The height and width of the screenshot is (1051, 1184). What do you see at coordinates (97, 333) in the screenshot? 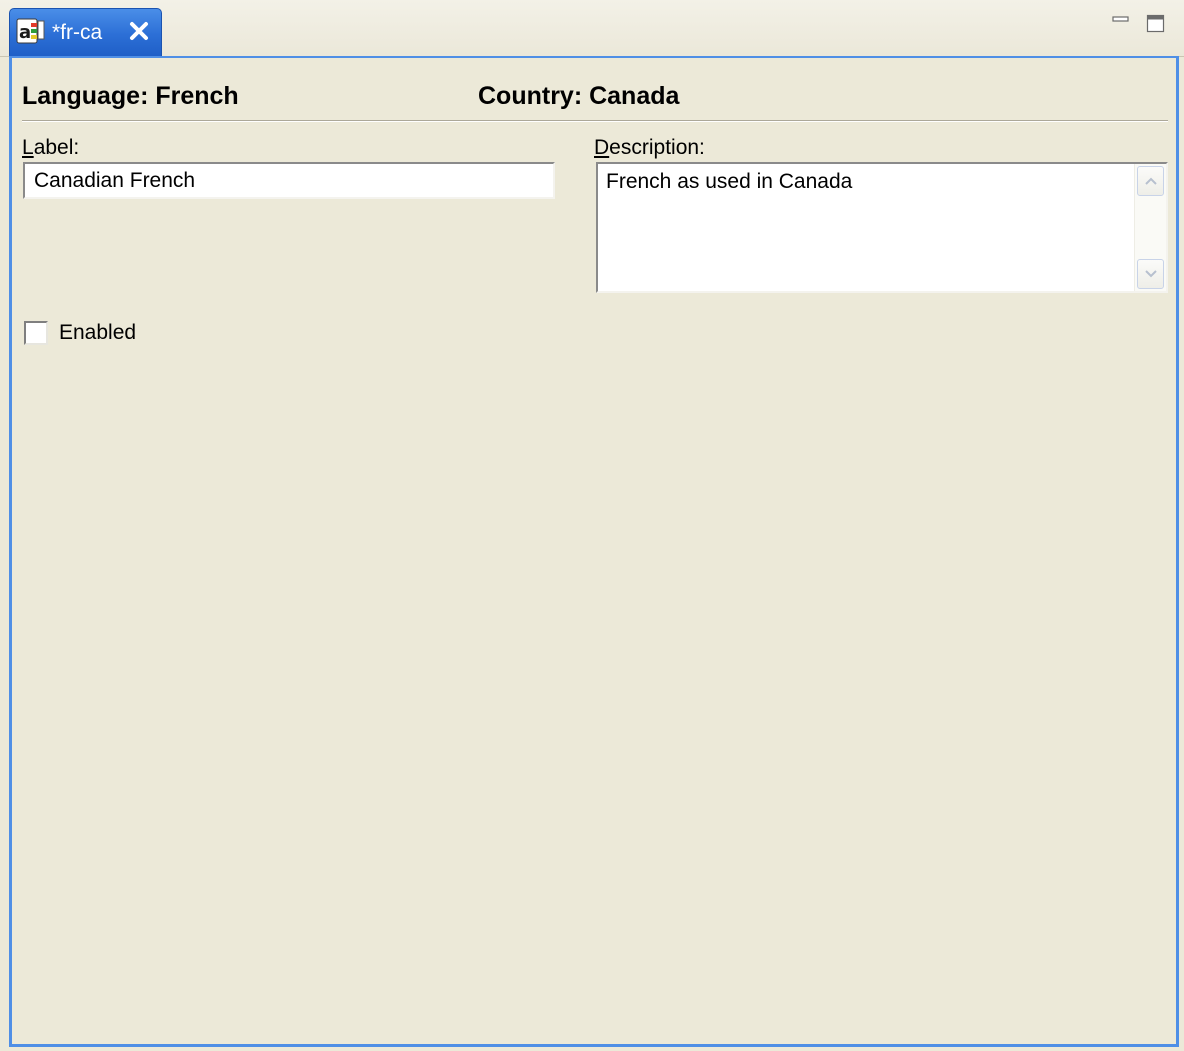
I see `enabled-label: Enabled` at bounding box center [97, 333].